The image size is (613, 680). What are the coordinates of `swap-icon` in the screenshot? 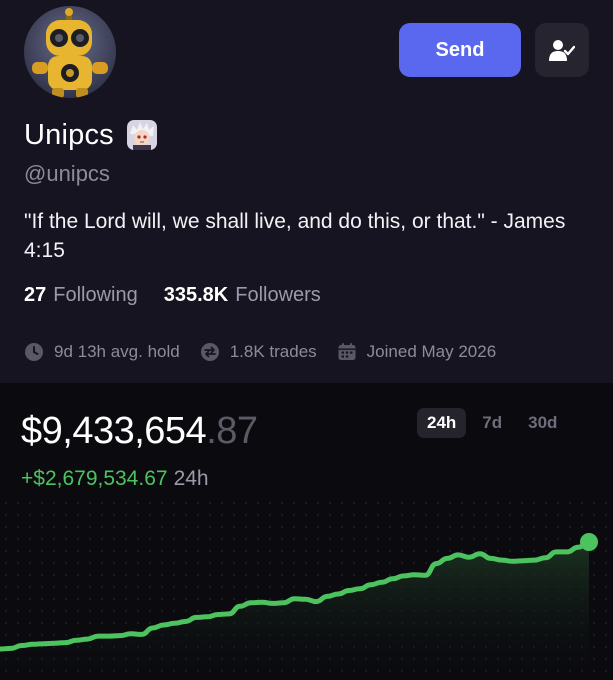 It's located at (210, 352).